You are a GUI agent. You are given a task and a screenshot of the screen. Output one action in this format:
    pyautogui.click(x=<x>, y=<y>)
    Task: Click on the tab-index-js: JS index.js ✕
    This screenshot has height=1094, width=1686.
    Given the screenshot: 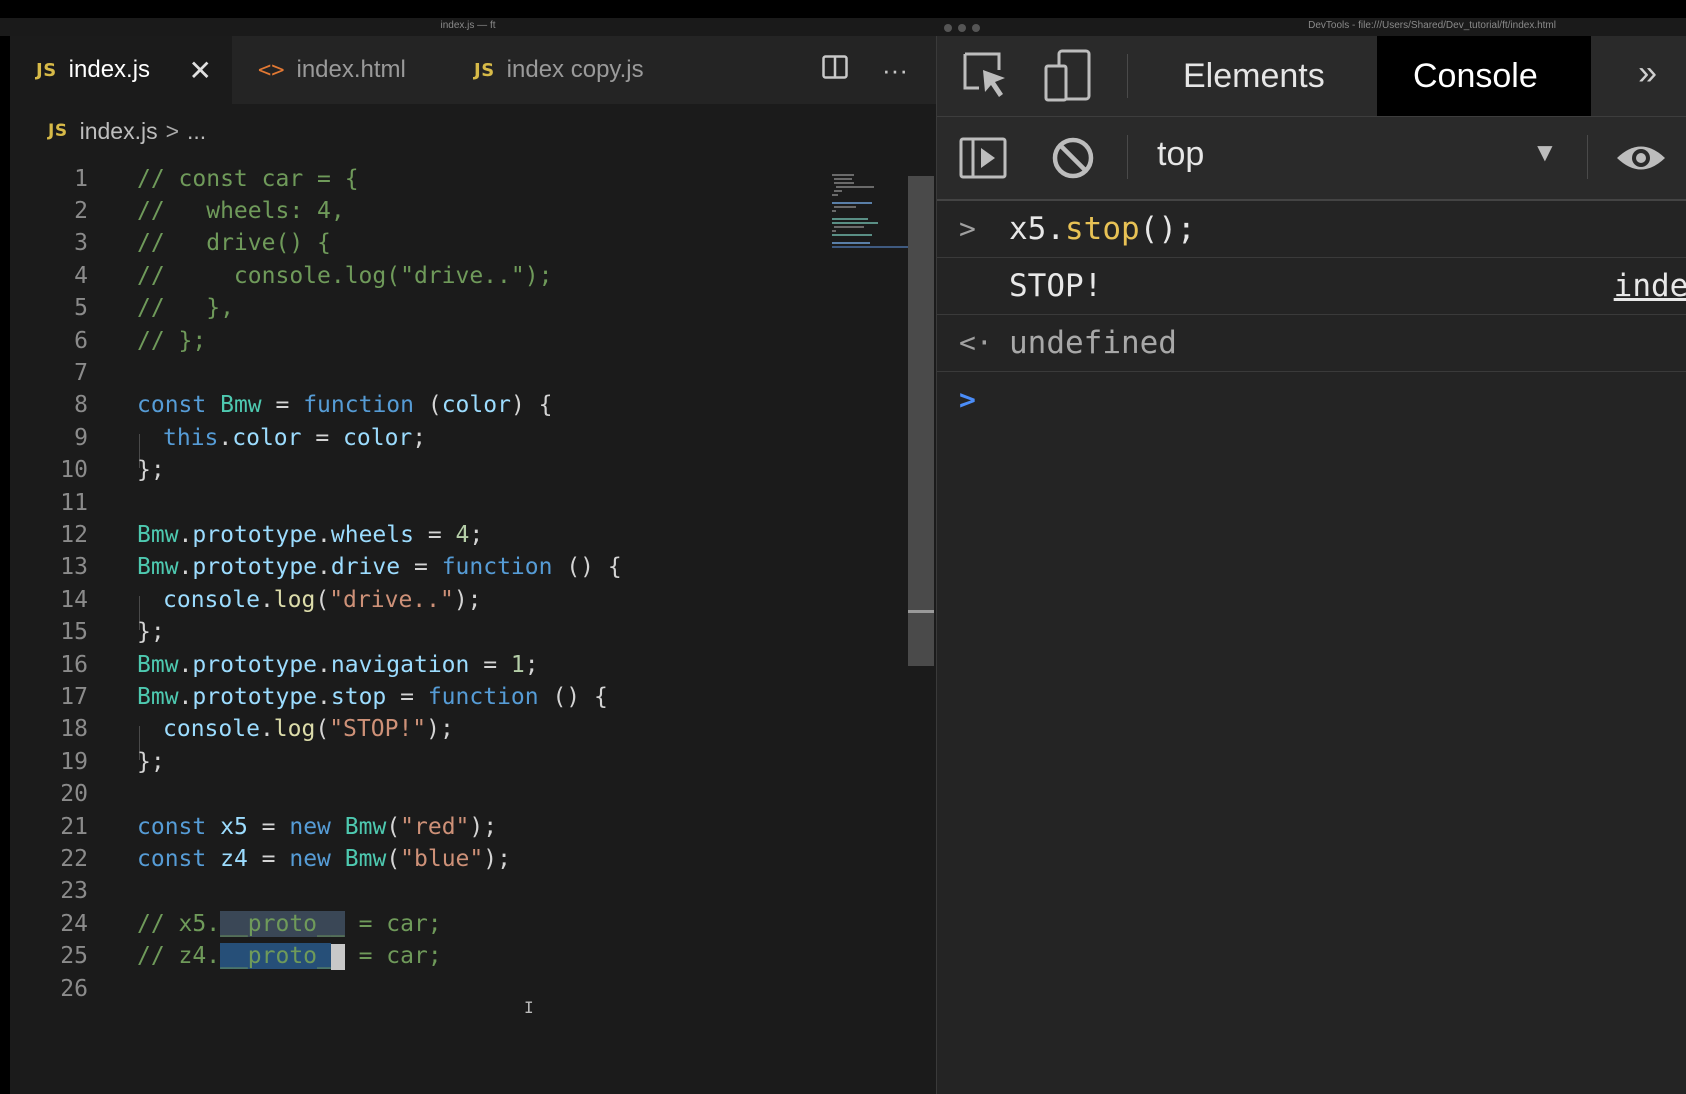 What is the action you would take?
    pyautogui.click(x=121, y=70)
    